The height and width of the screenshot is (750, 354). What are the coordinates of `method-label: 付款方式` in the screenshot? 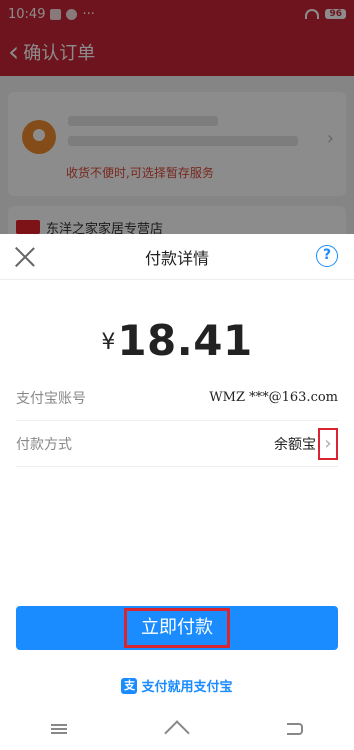 It's located at (44, 444).